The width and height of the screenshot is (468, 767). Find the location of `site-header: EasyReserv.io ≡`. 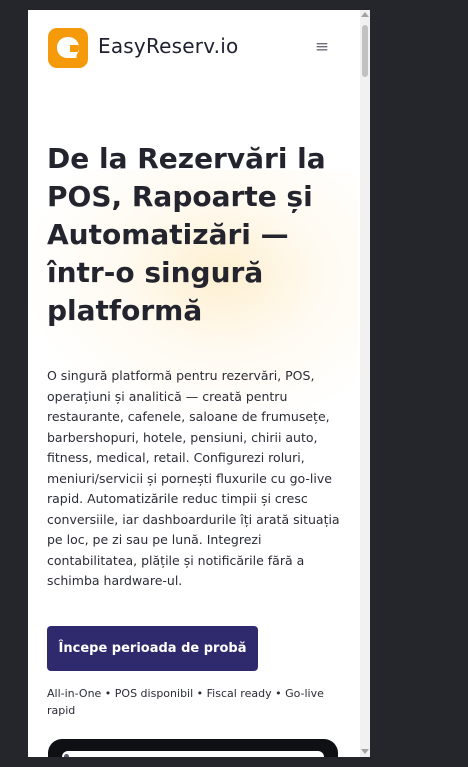

site-header: EasyReserv.io ≡ is located at coordinates (199, 47).